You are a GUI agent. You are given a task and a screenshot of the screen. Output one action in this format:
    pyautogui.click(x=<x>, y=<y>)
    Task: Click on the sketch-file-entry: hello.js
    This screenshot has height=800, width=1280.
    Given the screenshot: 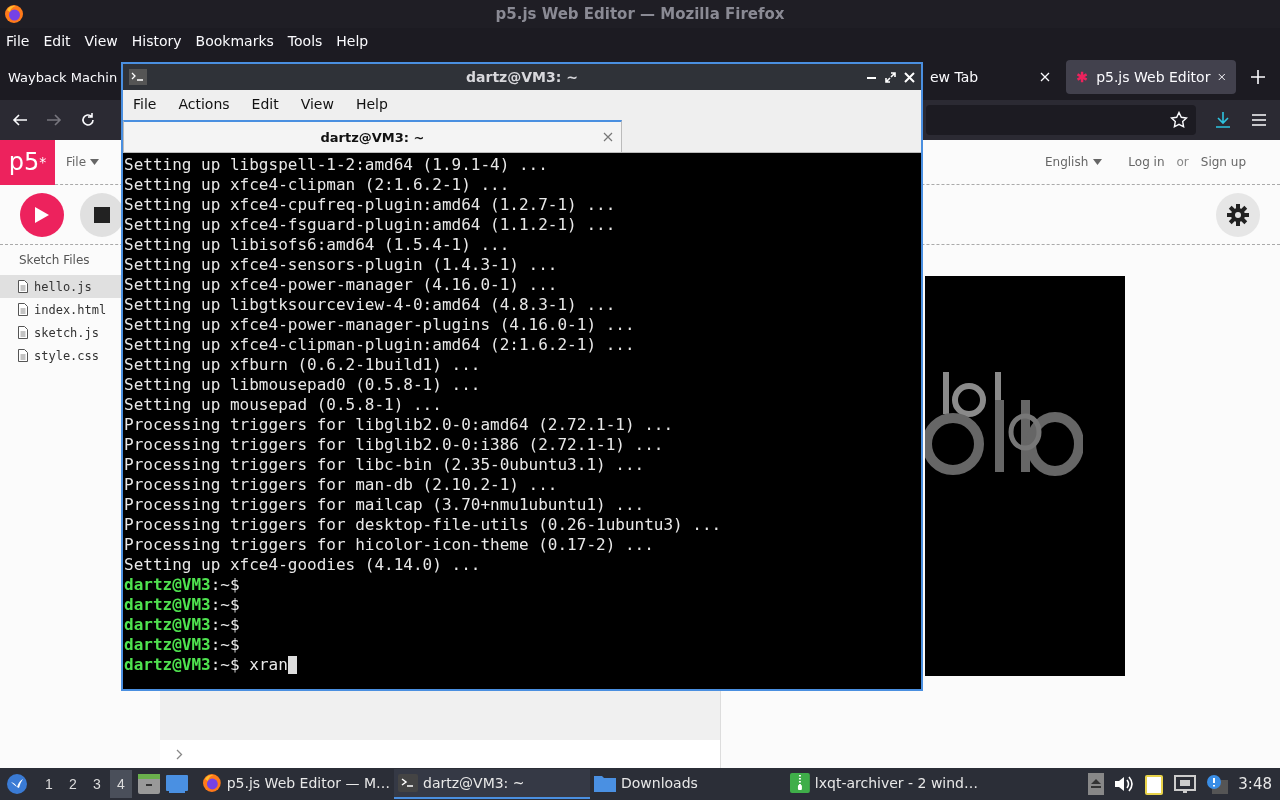 What is the action you would take?
    pyautogui.click(x=60, y=286)
    